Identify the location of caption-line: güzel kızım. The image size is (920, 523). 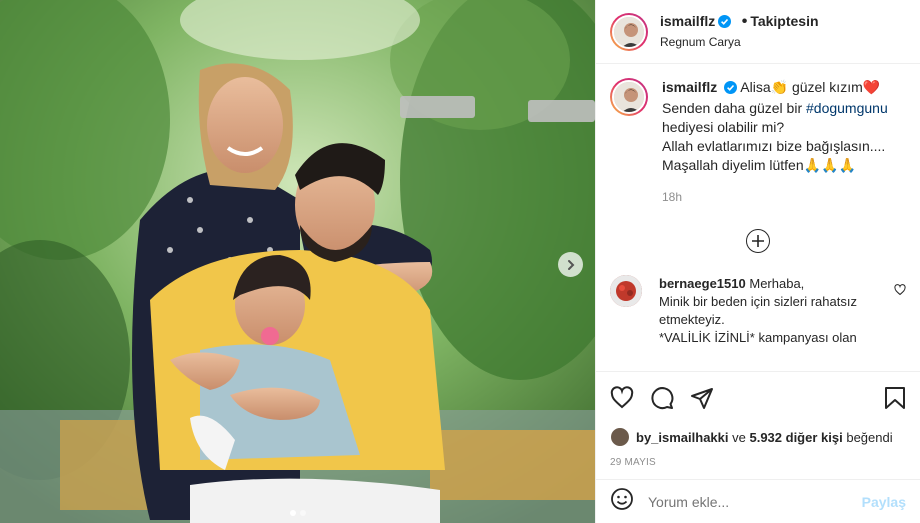
(827, 87).